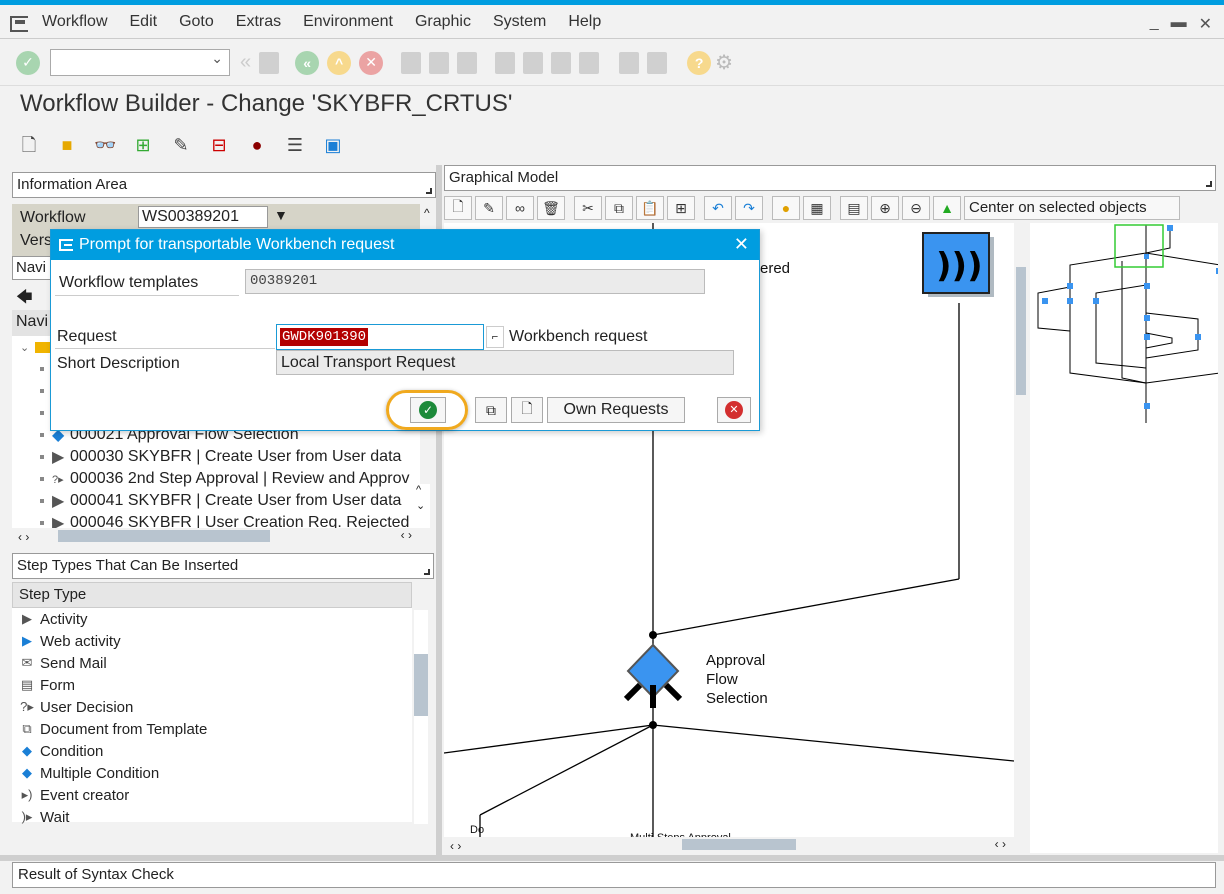 The width and height of the screenshot is (1224, 894). What do you see at coordinates (520, 208) in the screenshot?
I see `display-icon: ∞` at bounding box center [520, 208].